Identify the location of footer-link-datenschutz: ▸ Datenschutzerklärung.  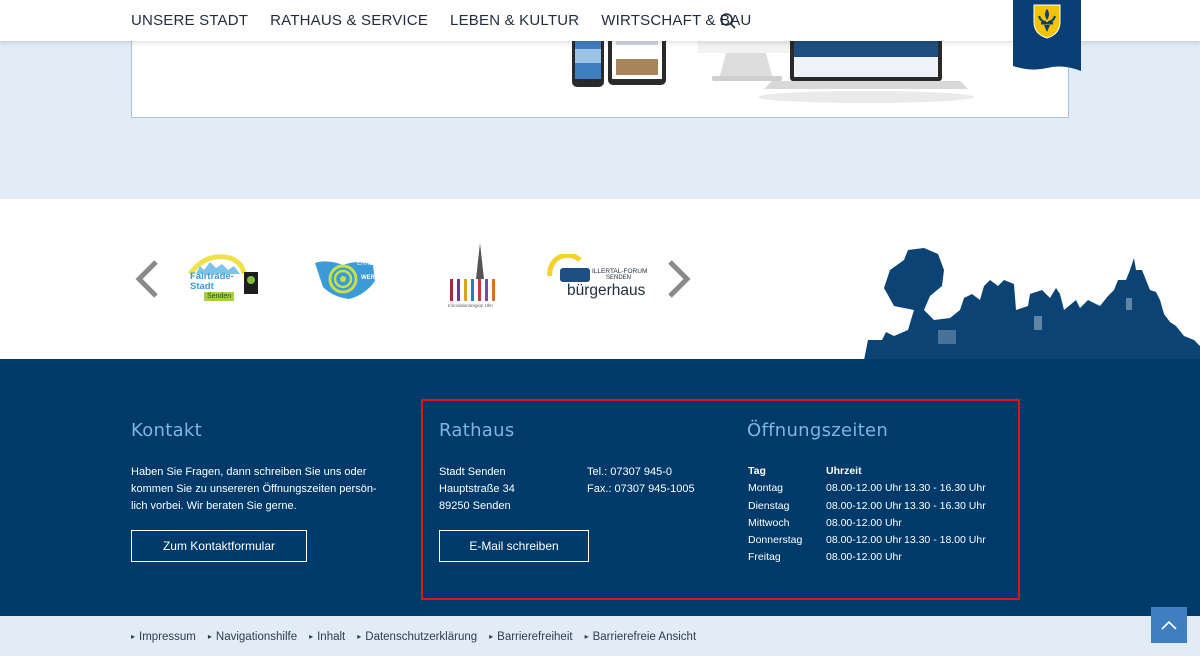
(417, 637).